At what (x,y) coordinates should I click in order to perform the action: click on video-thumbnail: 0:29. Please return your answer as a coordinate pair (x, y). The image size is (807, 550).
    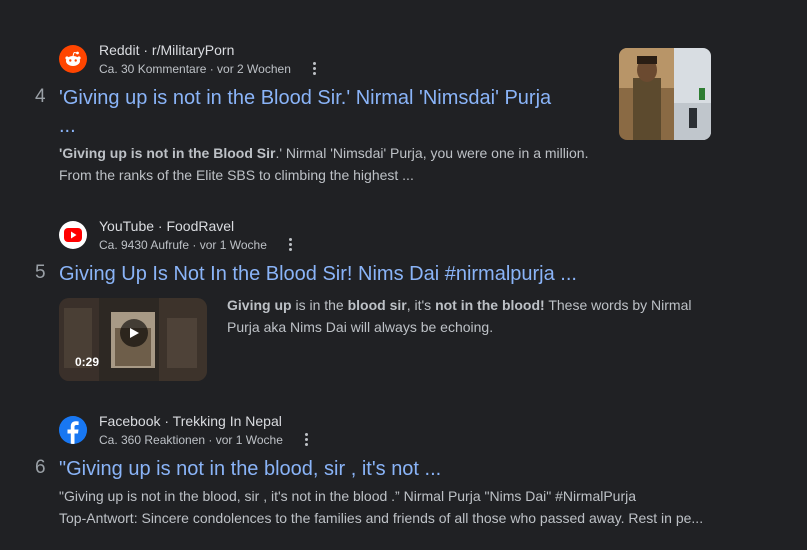
    Looking at the image, I should click on (133, 339).